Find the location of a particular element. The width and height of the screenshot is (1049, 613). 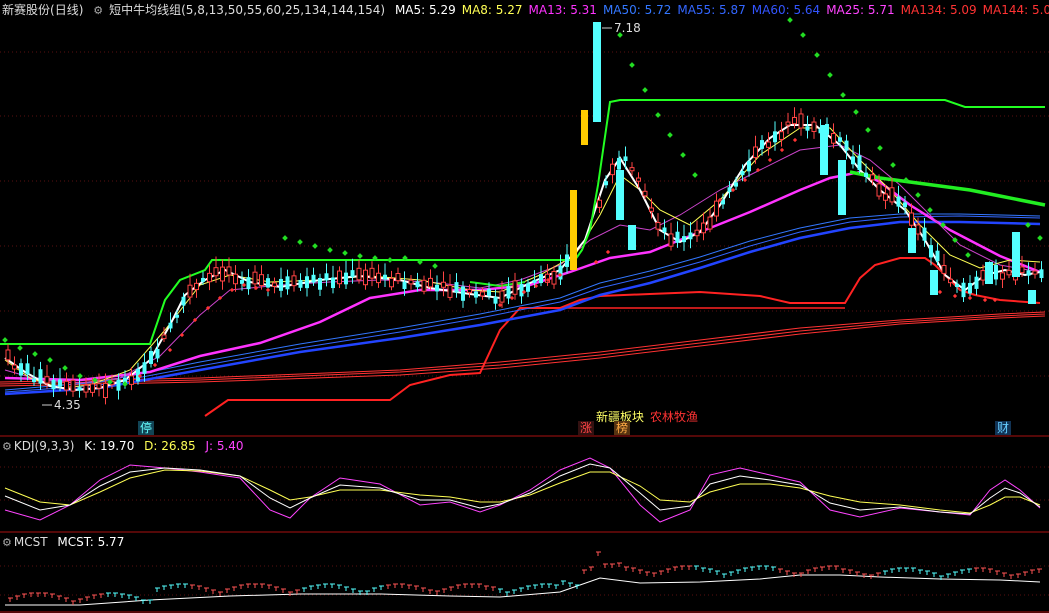

marker-finance: 财 is located at coordinates (1003, 428).